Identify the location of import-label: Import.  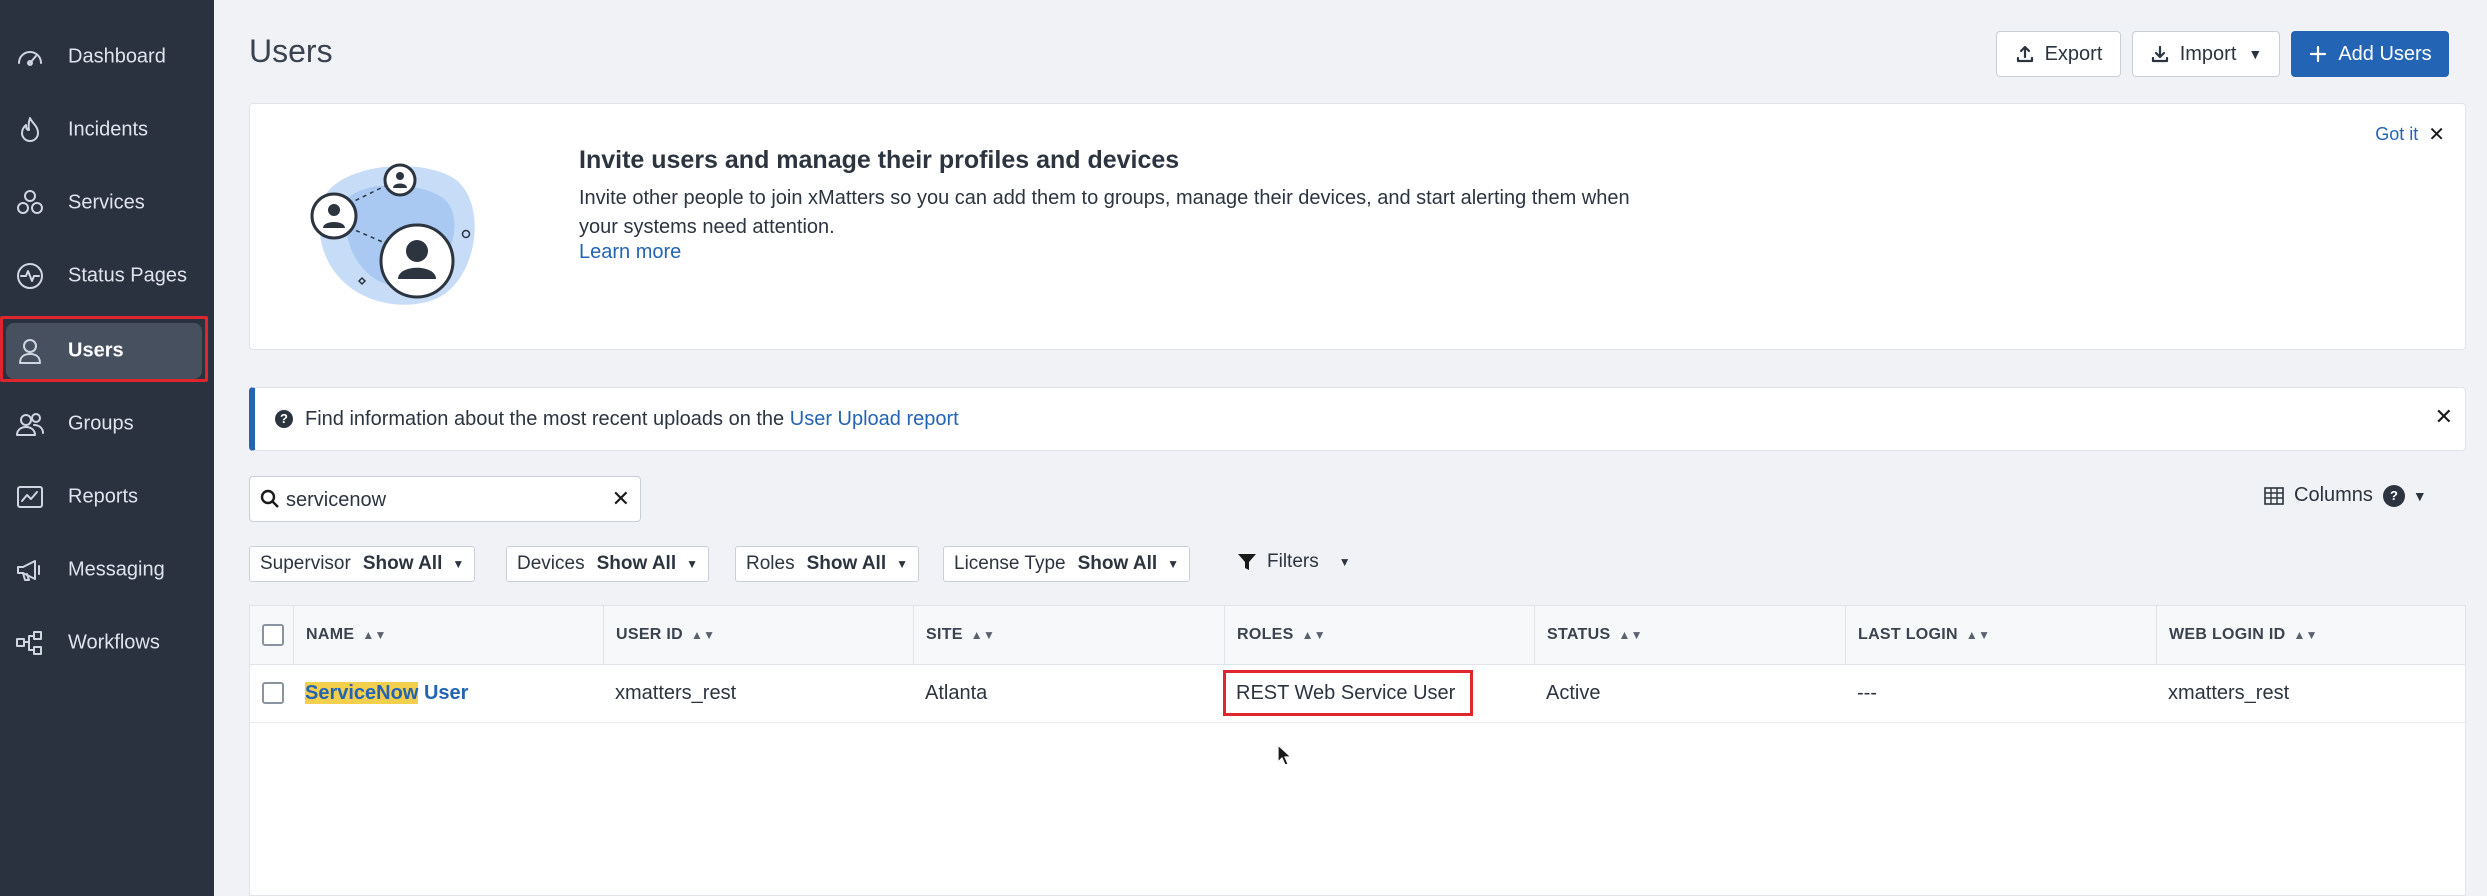
(2208, 53).